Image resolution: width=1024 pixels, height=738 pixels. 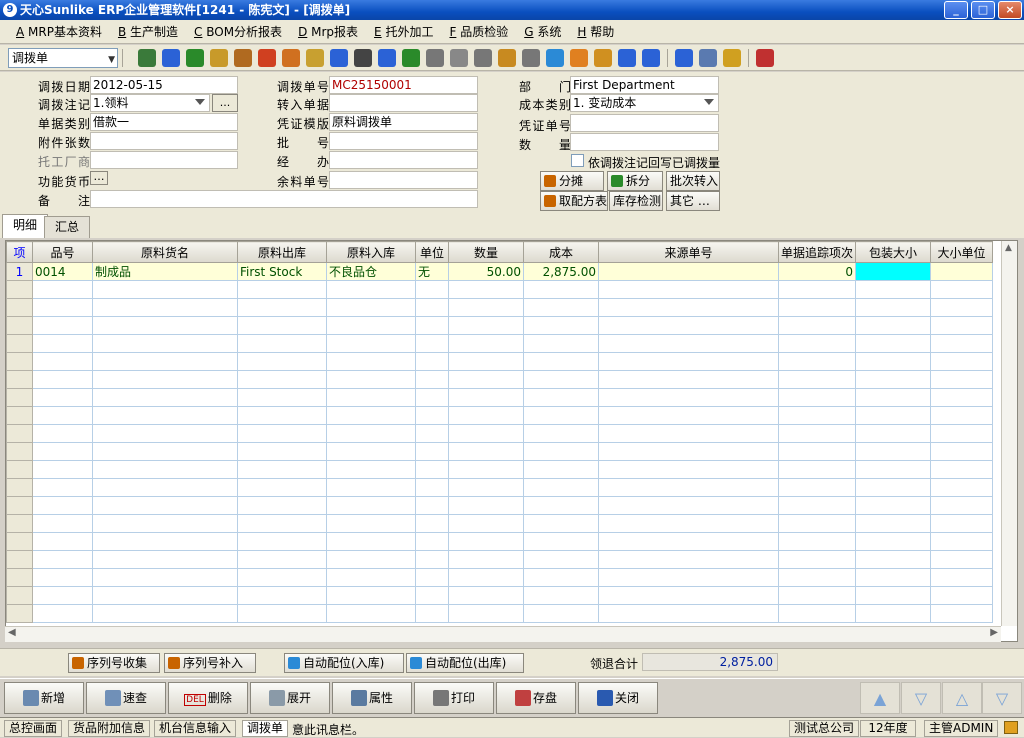 What do you see at coordinates (684, 57) in the screenshot?
I see `window-icon` at bounding box center [684, 57].